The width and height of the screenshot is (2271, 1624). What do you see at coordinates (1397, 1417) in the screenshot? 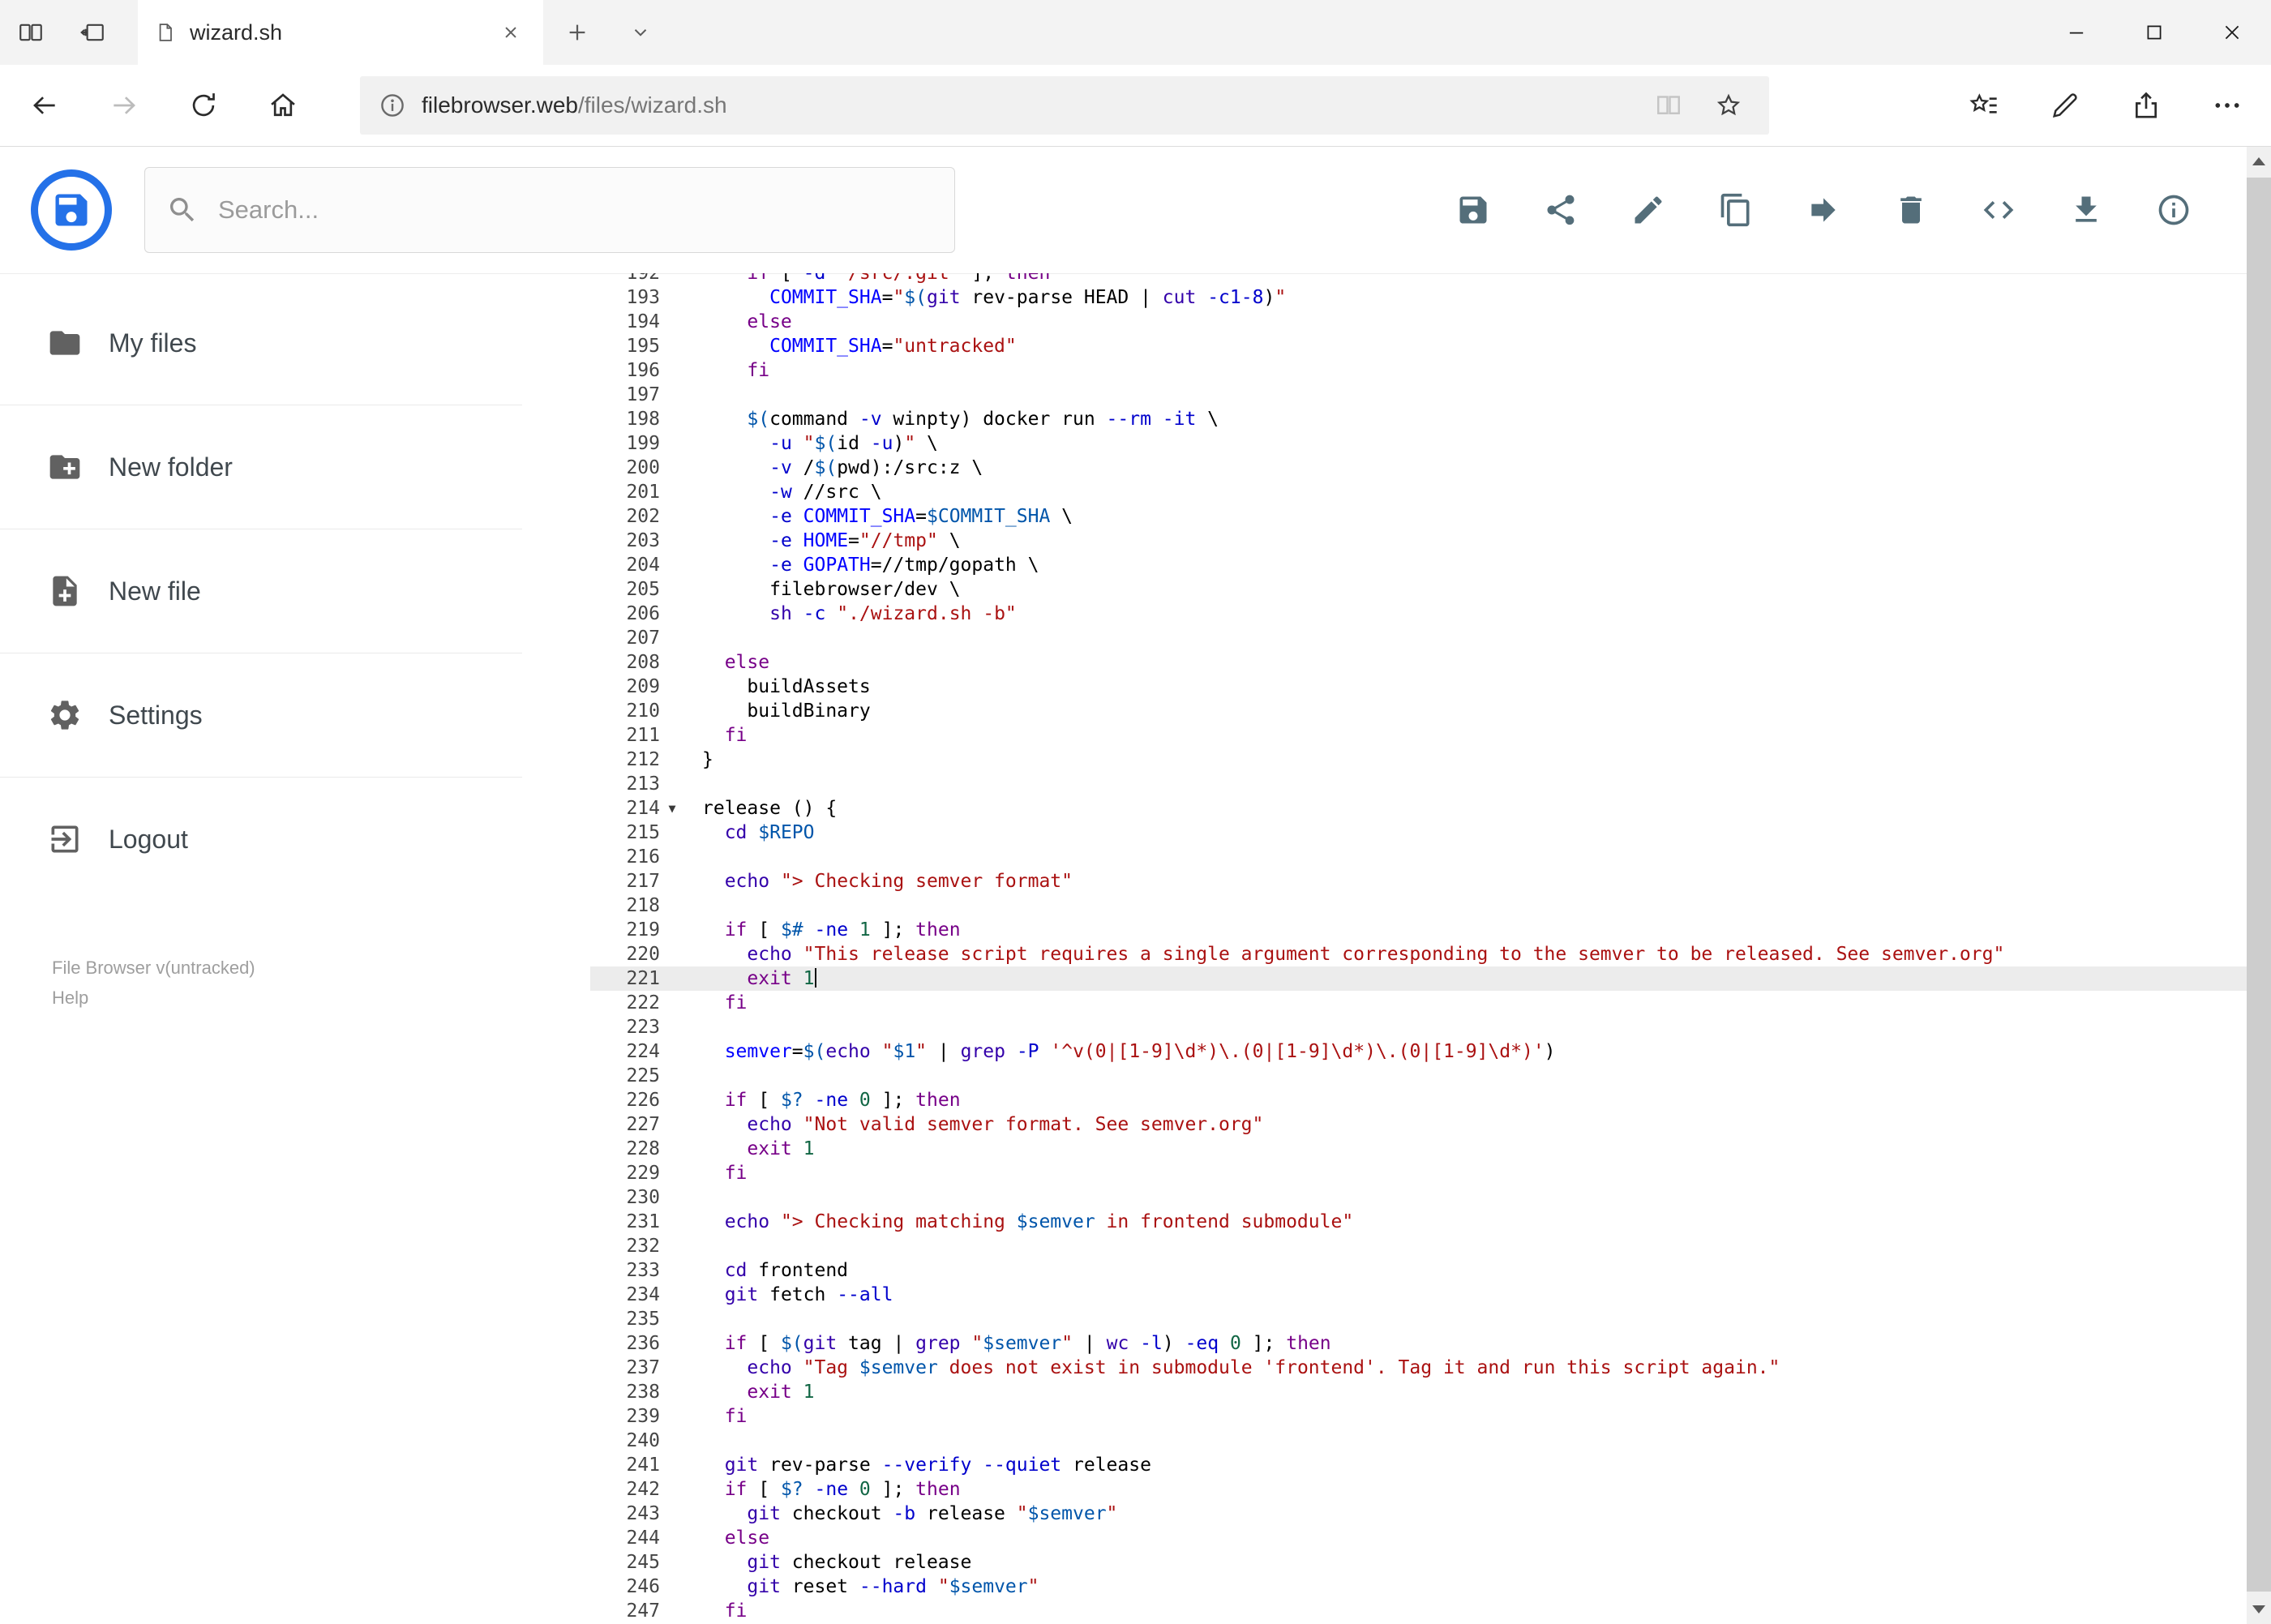
I see `code-line-239: 239 fi` at bounding box center [1397, 1417].